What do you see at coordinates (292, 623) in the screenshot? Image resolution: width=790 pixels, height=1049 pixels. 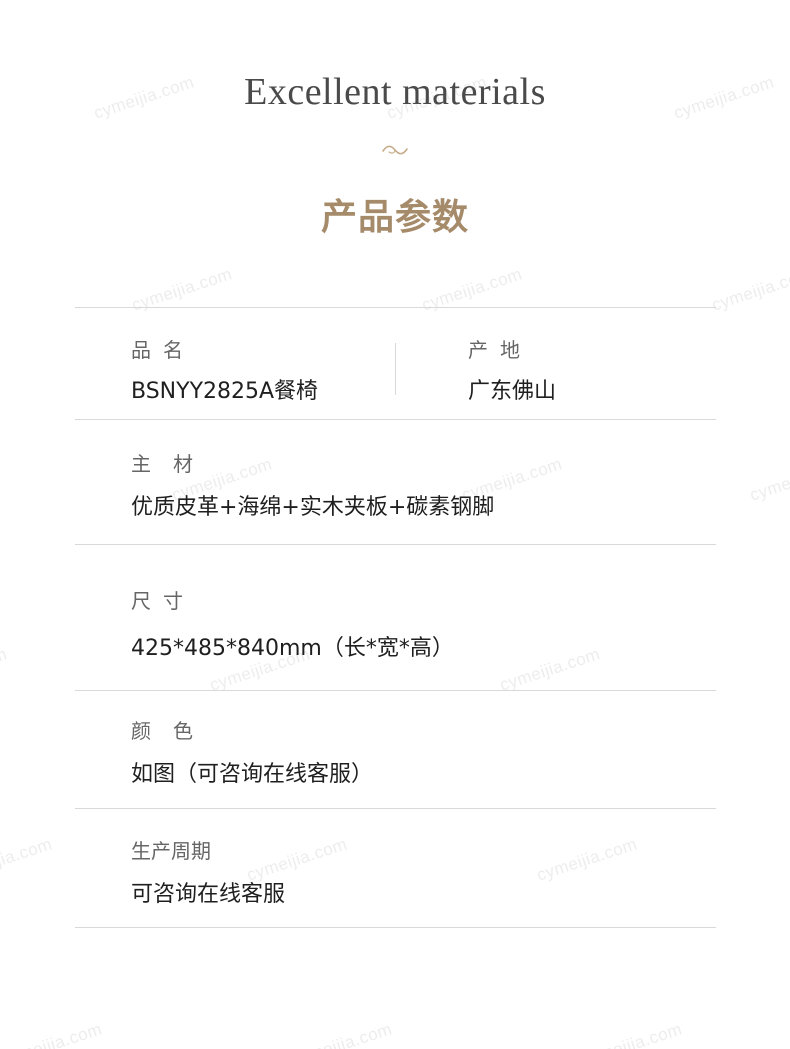 I see `spec-cell-size: 尺寸 425*485*840mm（长*宽*高）` at bounding box center [292, 623].